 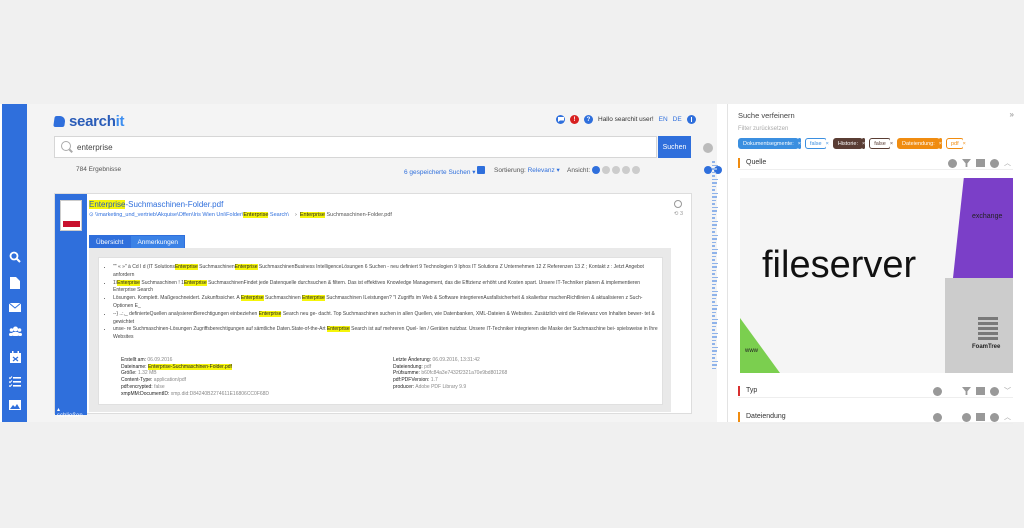 What do you see at coordinates (71, 215) in the screenshot?
I see `document-thumbnail` at bounding box center [71, 215].